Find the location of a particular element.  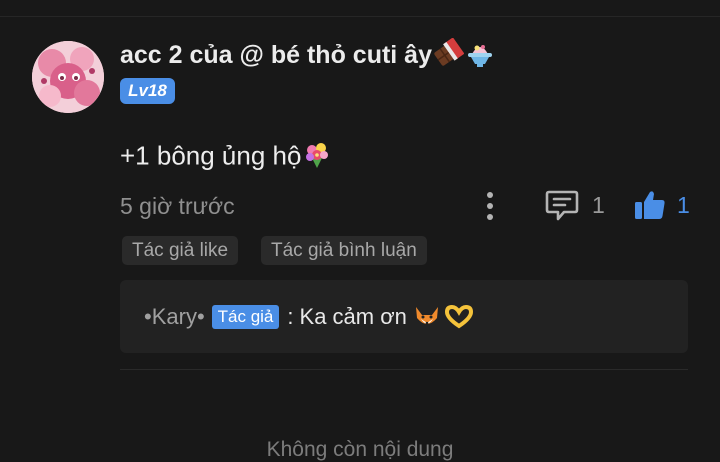

reply-count: 1 is located at coordinates (598, 204).